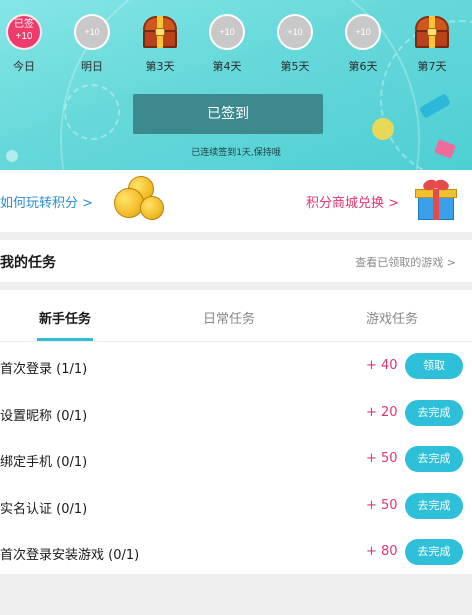  What do you see at coordinates (363, 66) in the screenshot?
I see `day-label: 第6天` at bounding box center [363, 66].